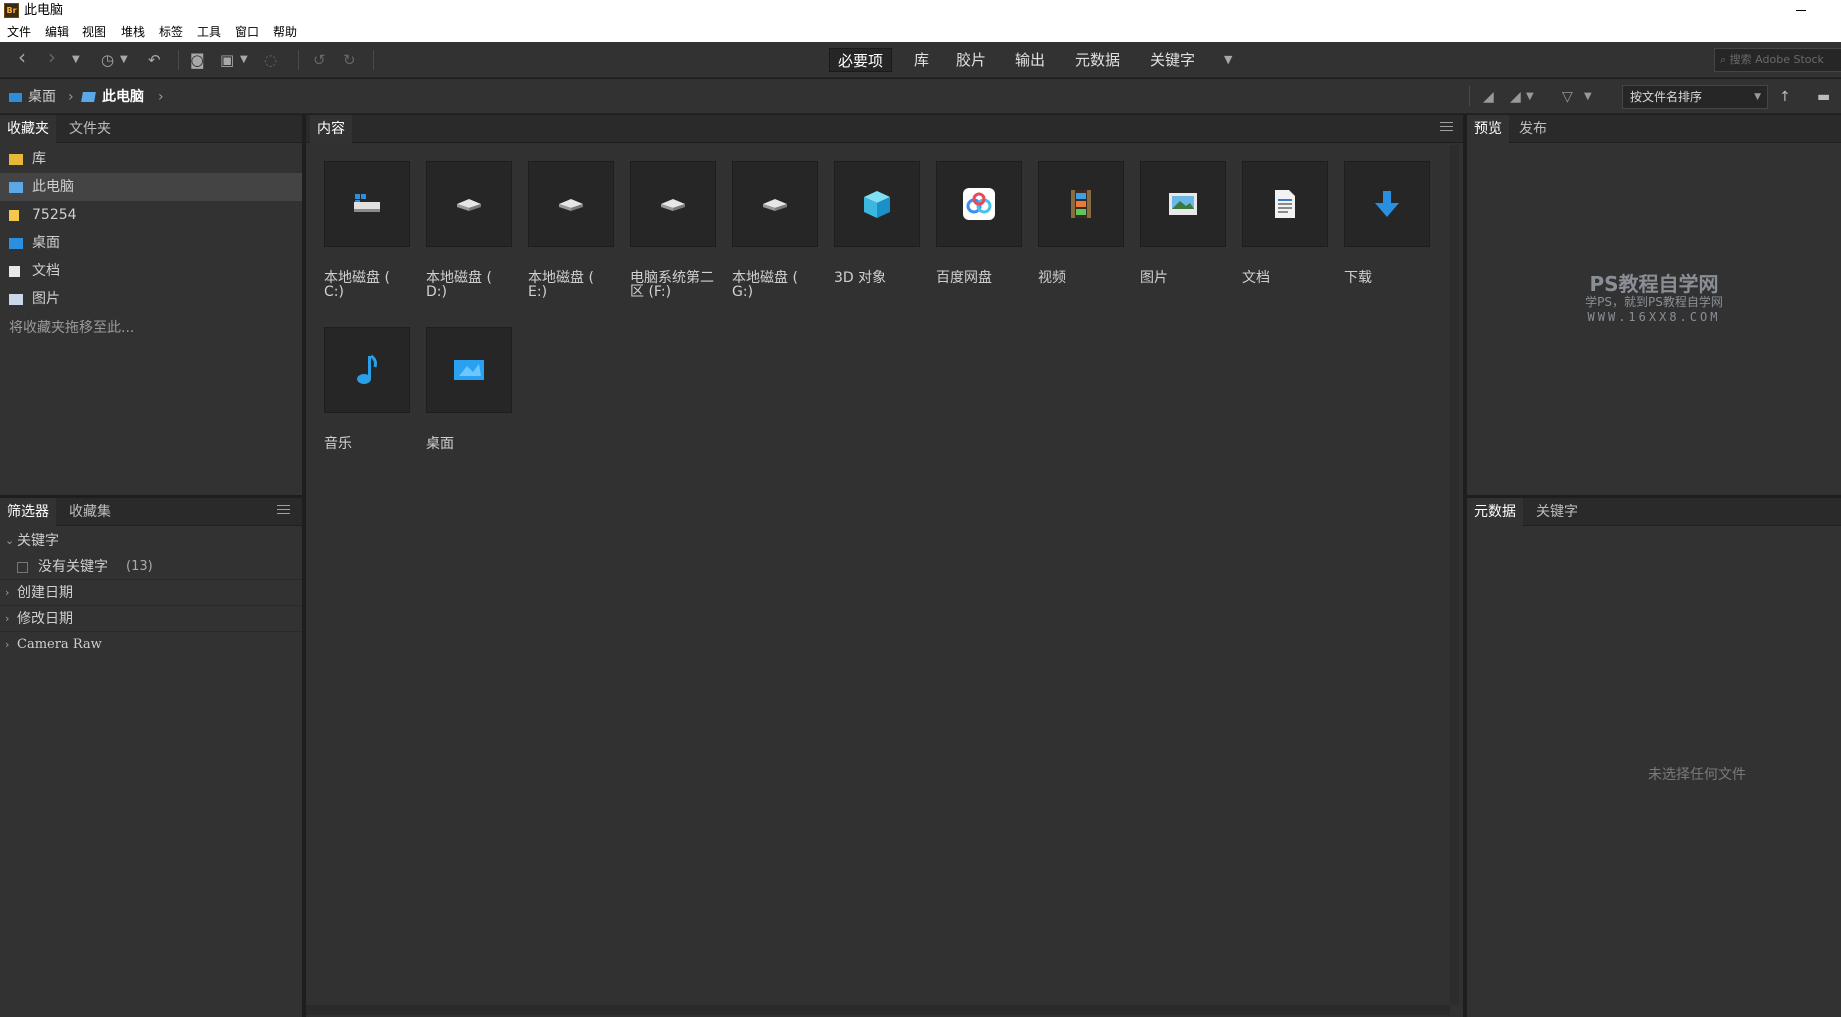 This screenshot has height=1017, width=1841. I want to click on adobe-stock-search: ⌕ 搜索 Adobe Stock, so click(1777, 60).